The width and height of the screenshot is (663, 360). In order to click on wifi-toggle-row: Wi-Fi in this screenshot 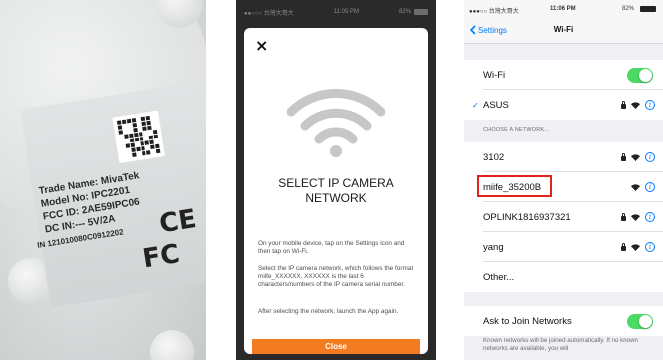, I will do `click(563, 75)`.